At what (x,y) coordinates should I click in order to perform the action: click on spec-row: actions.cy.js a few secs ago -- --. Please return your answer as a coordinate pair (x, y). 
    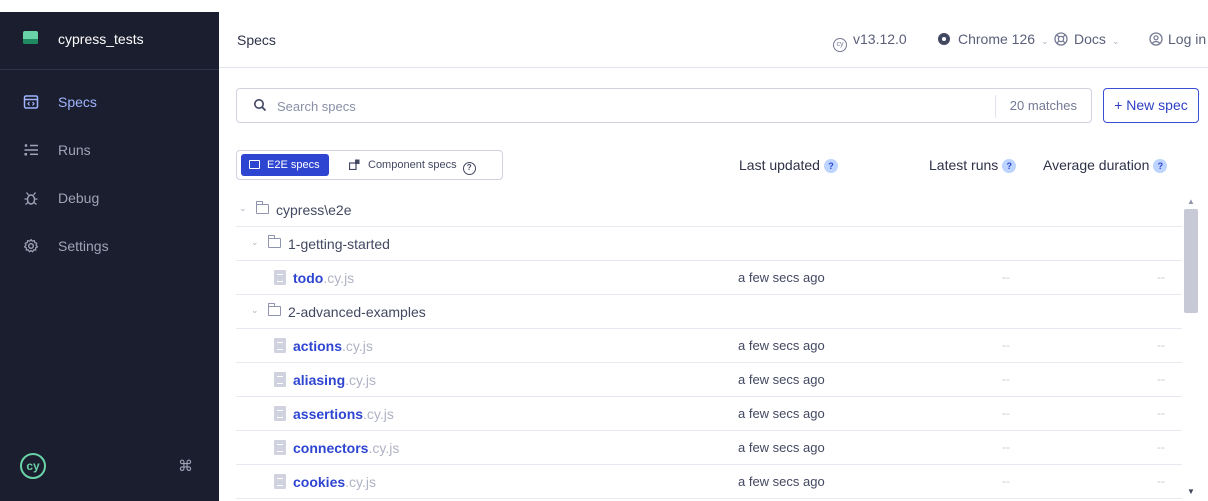
    Looking at the image, I should click on (709, 346).